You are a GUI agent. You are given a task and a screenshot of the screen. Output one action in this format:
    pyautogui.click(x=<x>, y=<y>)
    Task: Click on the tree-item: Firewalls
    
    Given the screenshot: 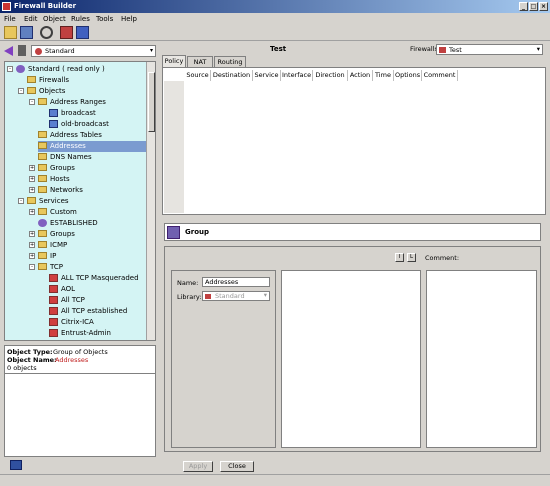 What is the action you would take?
    pyautogui.click(x=75, y=80)
    